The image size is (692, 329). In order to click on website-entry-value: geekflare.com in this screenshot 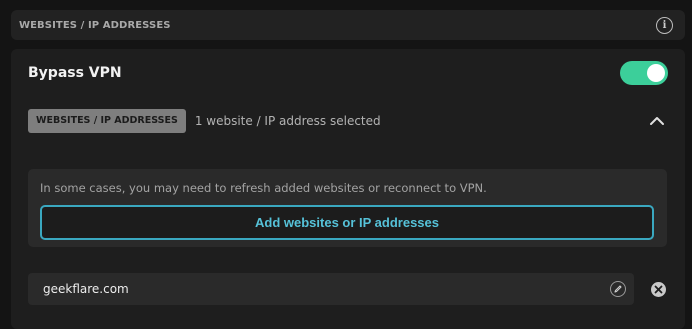, I will do `click(86, 289)`.